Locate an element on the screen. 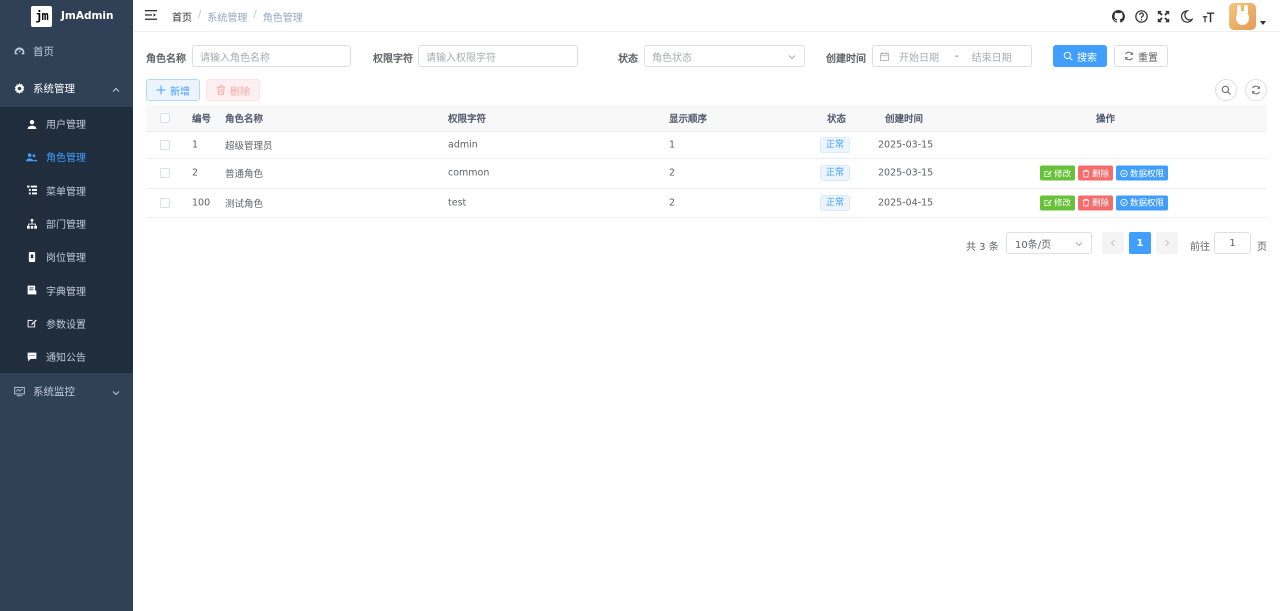 This screenshot has height=611, width=1280. sidebar-item-config: 参数设置 is located at coordinates (66, 323).